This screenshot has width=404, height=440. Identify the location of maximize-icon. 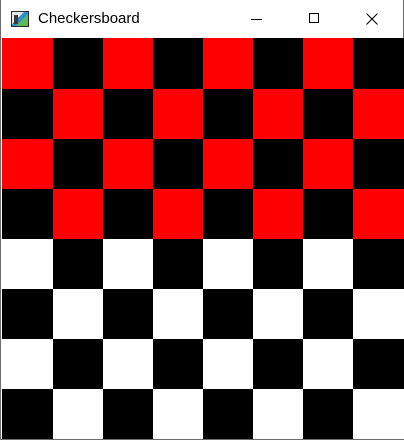
(314, 18).